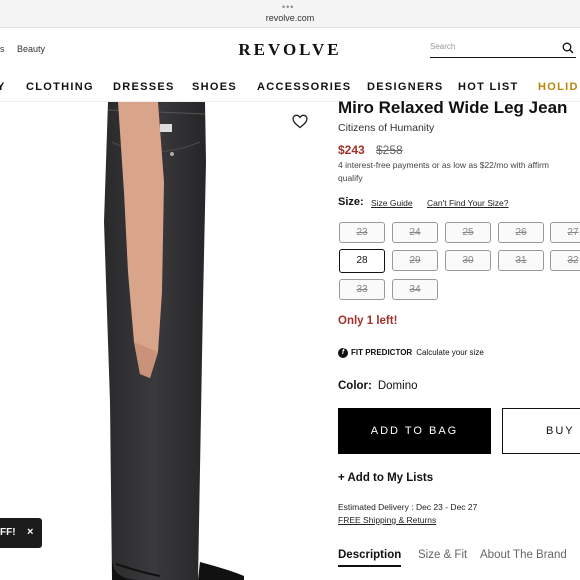  I want to click on color-row: Color: Domino, so click(378, 386).